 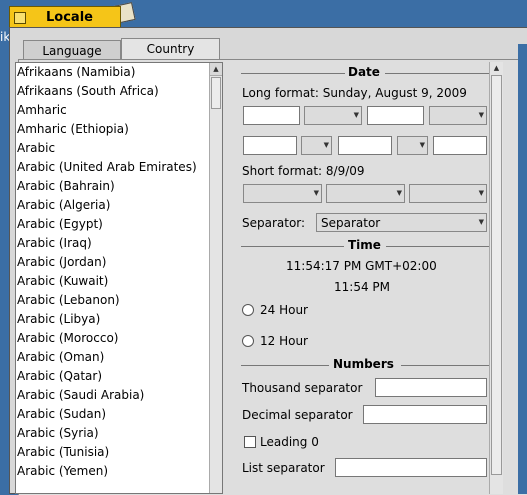 I want to click on short-format-dropdown-1: ▼, so click(x=282, y=193).